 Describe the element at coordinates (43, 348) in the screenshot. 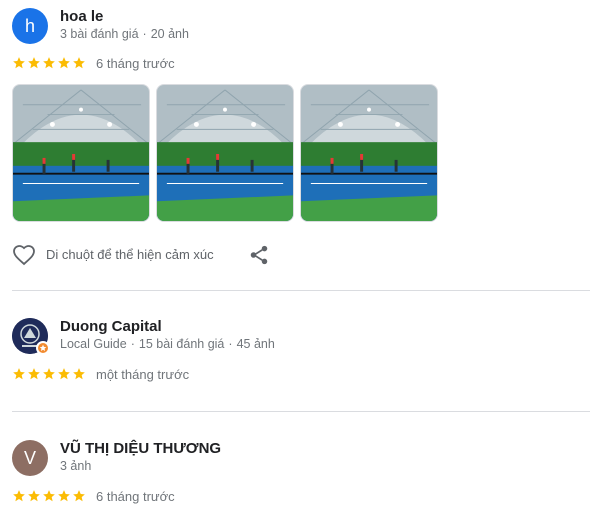

I see `local-guide-star-icon` at that location.